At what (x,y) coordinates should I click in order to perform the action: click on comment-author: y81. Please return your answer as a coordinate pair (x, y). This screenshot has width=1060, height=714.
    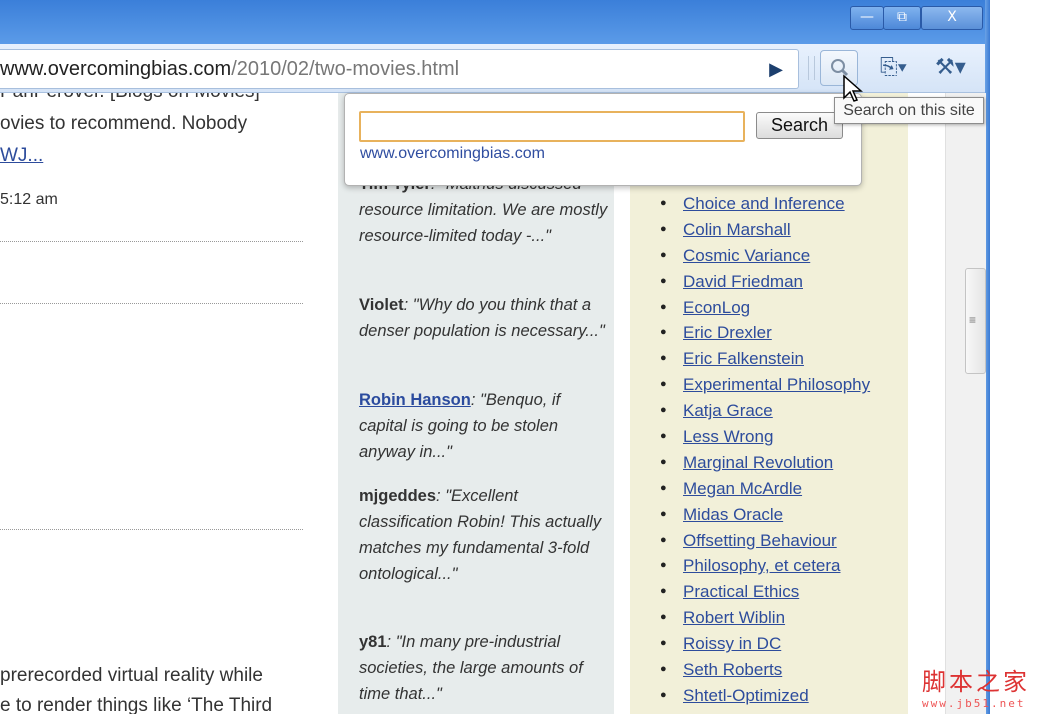
    Looking at the image, I should click on (373, 642).